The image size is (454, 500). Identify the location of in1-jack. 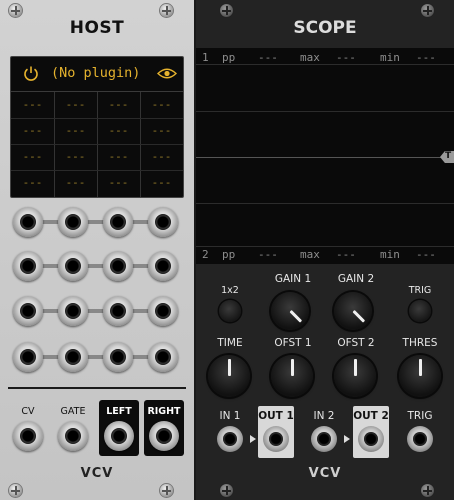
(230, 439).